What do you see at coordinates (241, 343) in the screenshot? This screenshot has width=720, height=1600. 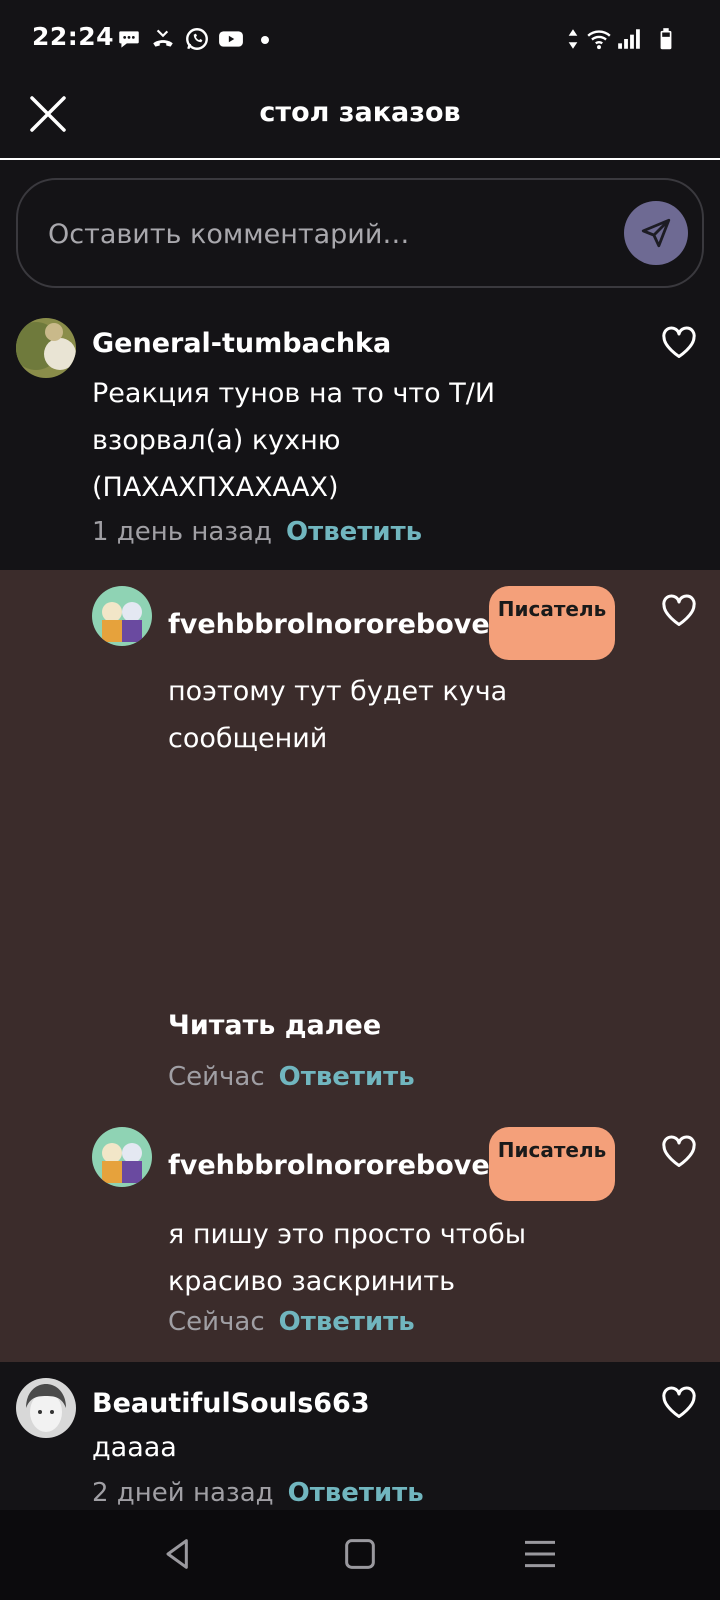 I see `comment-username: General-tumbachka` at bounding box center [241, 343].